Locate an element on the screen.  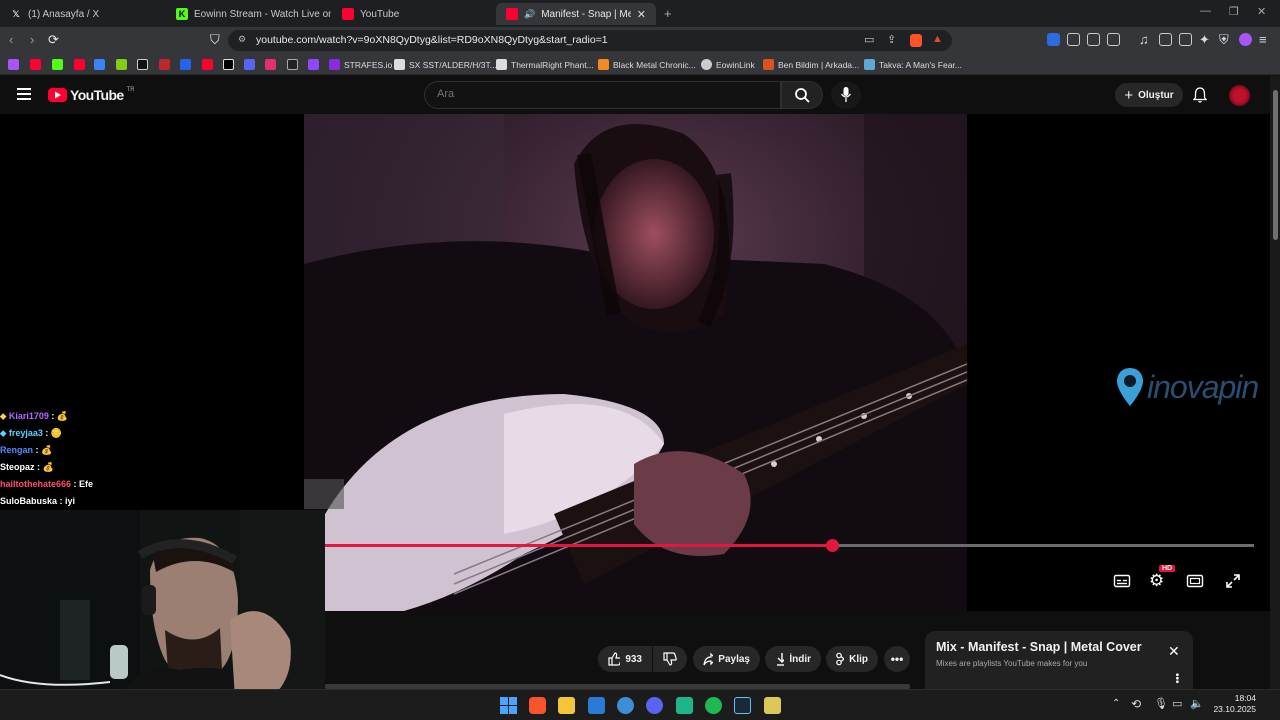
site-settings-icon: ⚙ is located at coordinates (242, 39).